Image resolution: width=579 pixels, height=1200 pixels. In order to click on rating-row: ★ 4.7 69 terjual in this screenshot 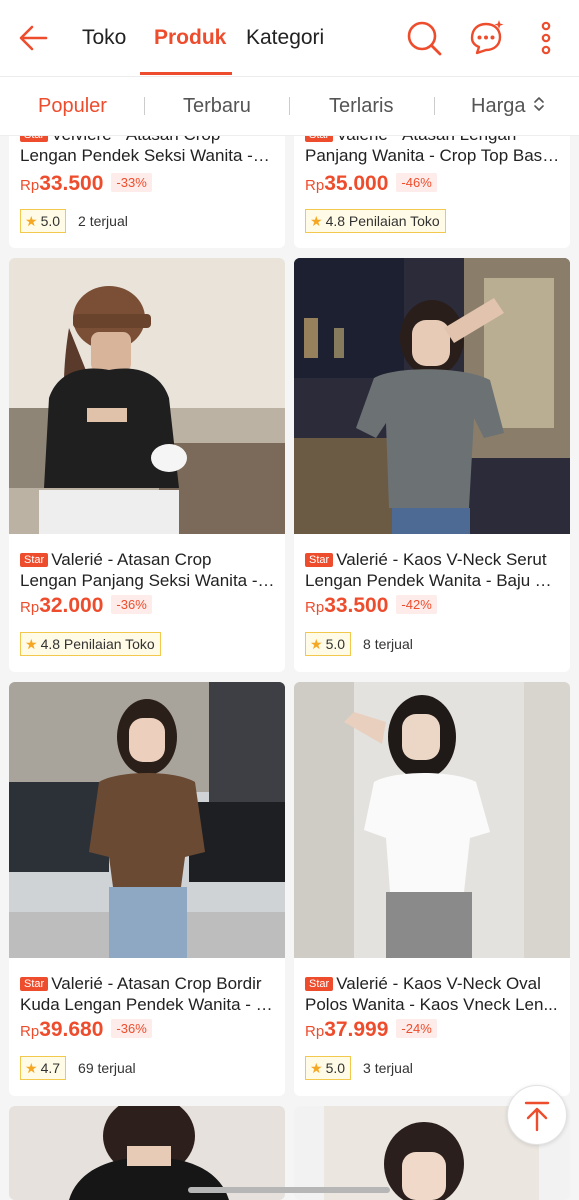, I will do `click(78, 1068)`.